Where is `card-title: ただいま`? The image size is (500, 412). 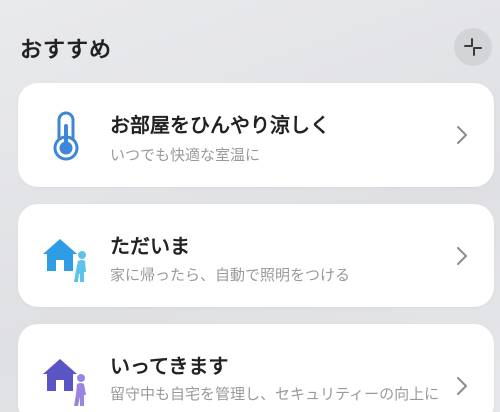
card-title: ただいま is located at coordinates (150, 246).